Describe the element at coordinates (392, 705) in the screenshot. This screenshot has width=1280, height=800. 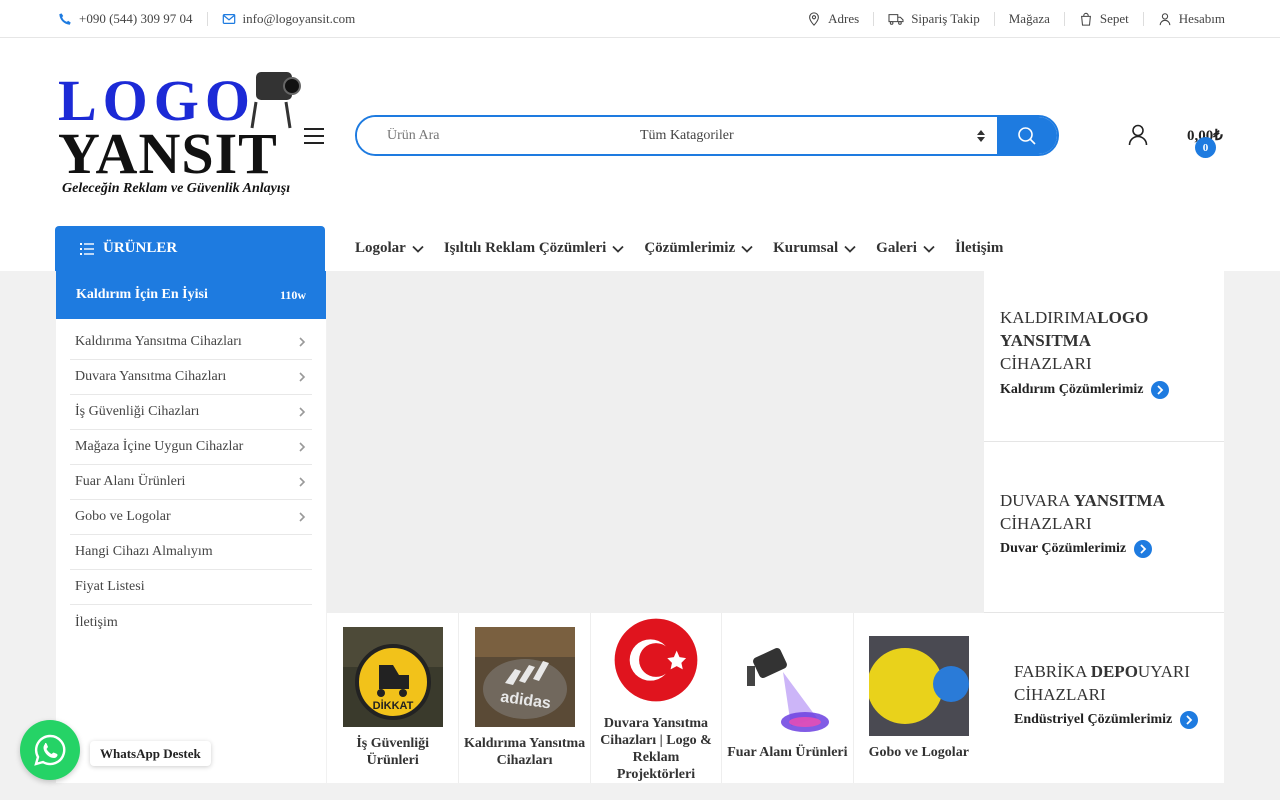
I see `thumbnail-sign-text: DİKKAT` at that location.